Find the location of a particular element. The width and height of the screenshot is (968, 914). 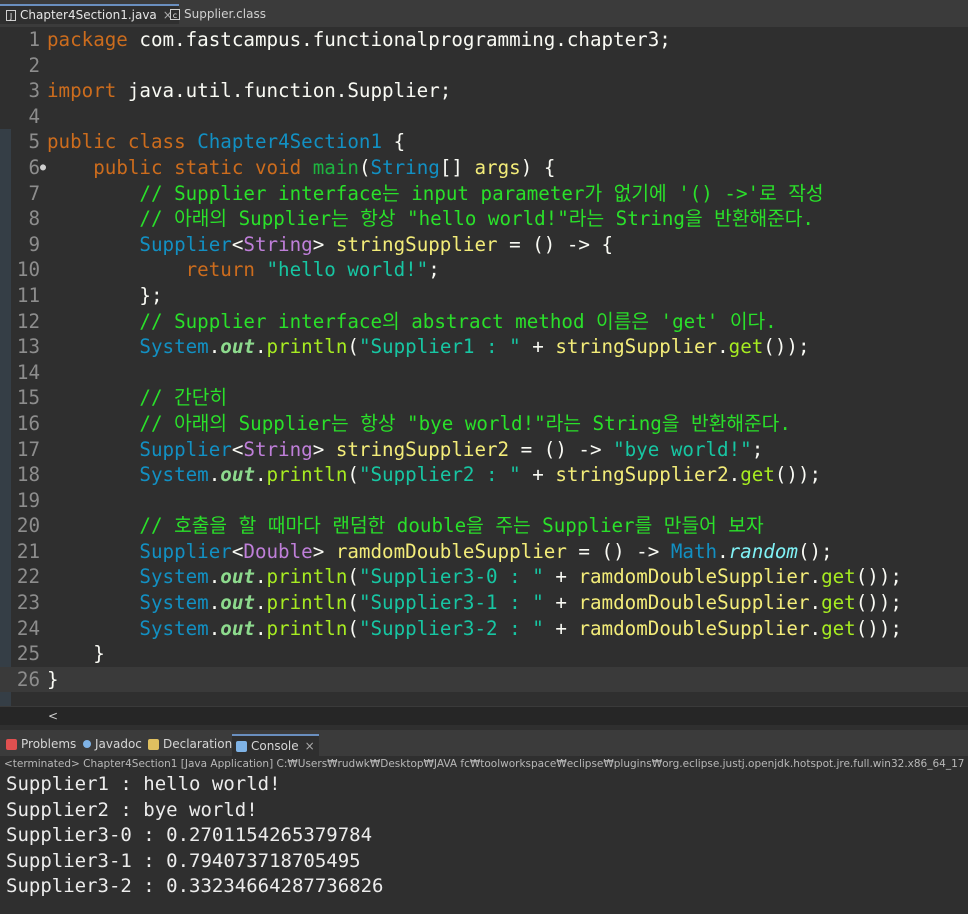

tab-problems: Problems is located at coordinates (41, 744).